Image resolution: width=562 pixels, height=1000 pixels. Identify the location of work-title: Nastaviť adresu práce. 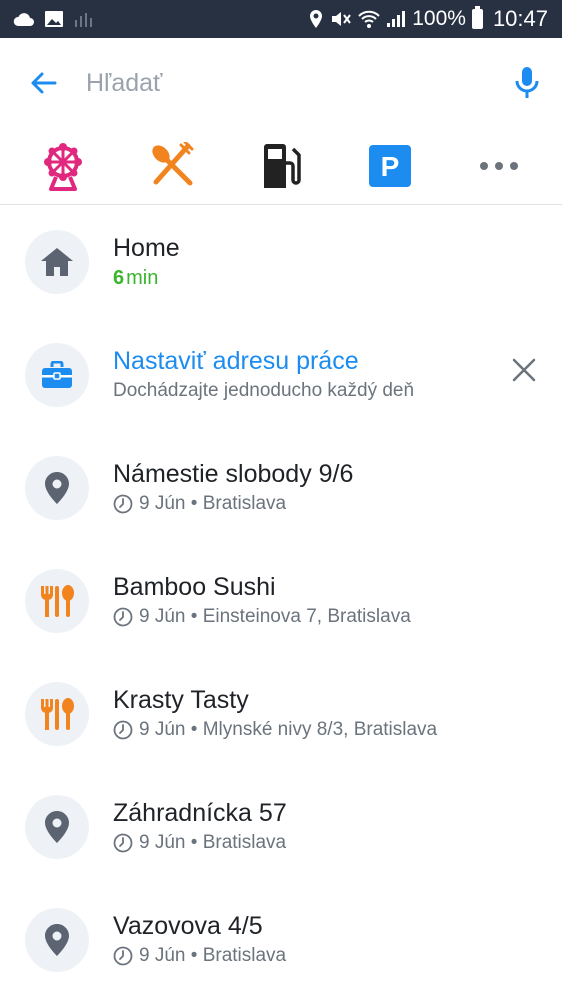
(236, 360).